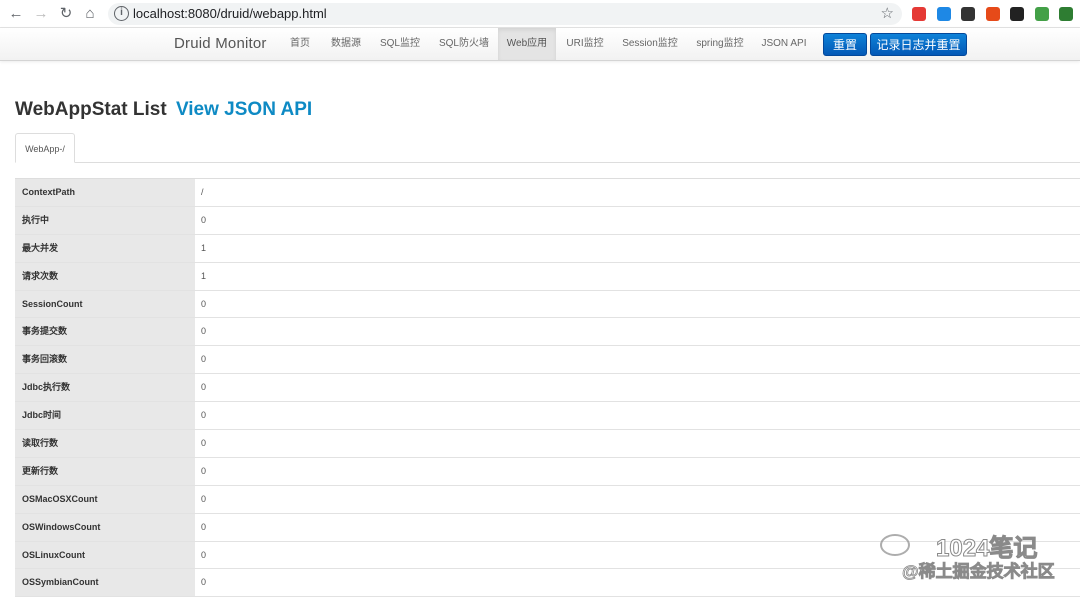 The width and height of the screenshot is (1080, 597). Describe the element at coordinates (121, 13) in the screenshot. I see `info-icon: i` at that location.